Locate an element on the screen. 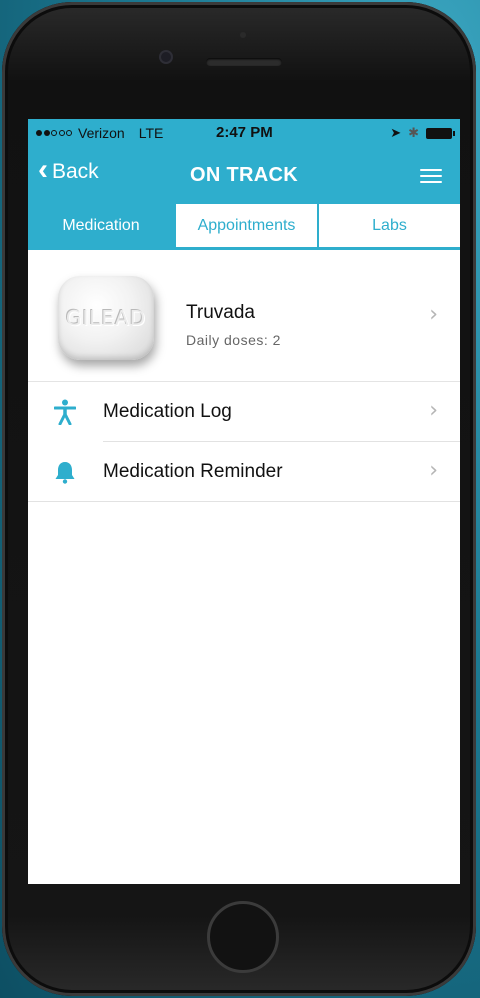 This screenshot has width=480, height=998. bluetooth-icon: ✱ is located at coordinates (413, 132).